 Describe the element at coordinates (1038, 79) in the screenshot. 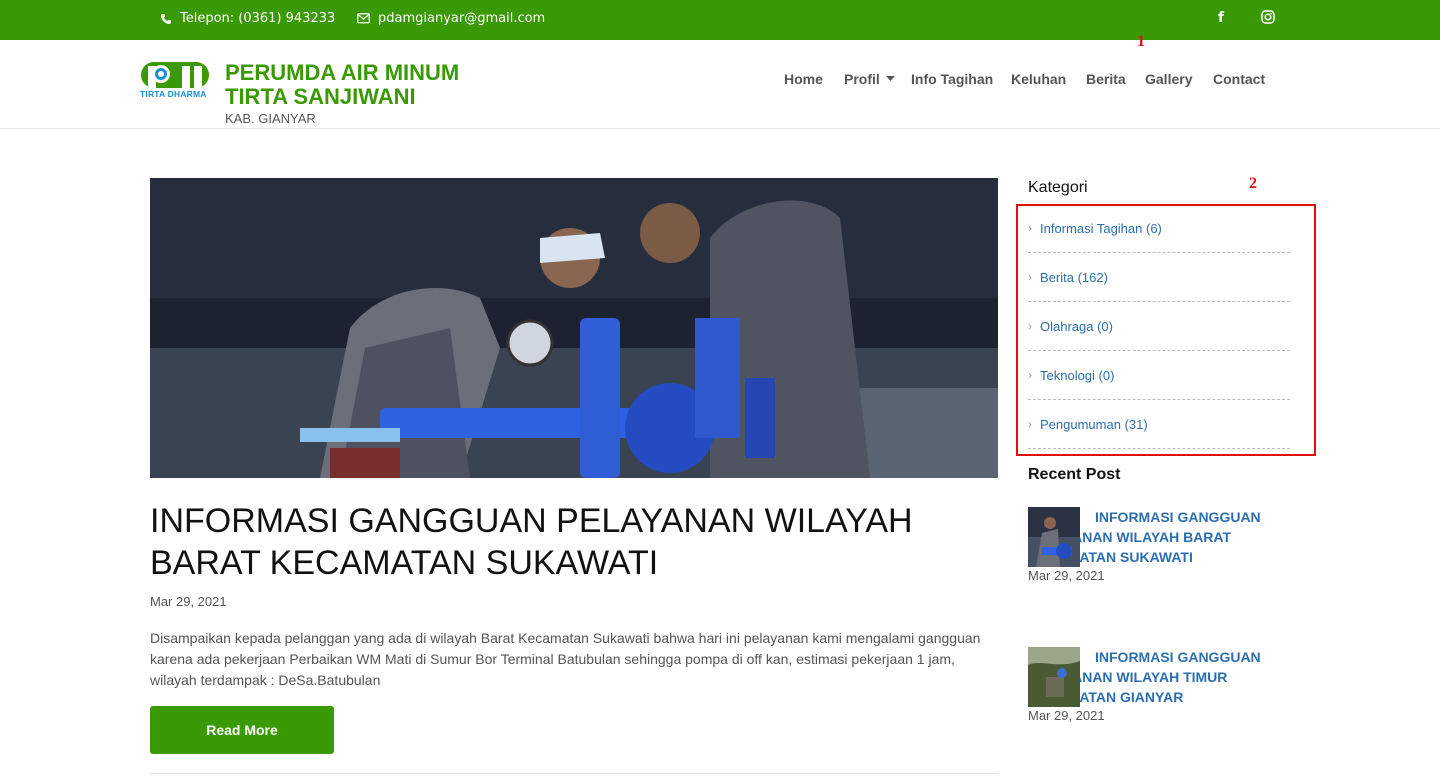

I see `nav-keluhan: Keluhan` at that location.